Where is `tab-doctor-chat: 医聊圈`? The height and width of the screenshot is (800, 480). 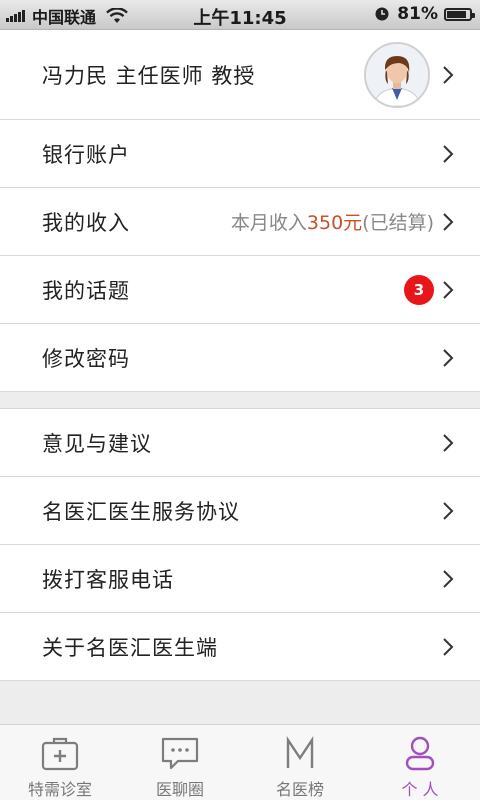
tab-doctor-chat: 医聊圈 is located at coordinates (180, 762).